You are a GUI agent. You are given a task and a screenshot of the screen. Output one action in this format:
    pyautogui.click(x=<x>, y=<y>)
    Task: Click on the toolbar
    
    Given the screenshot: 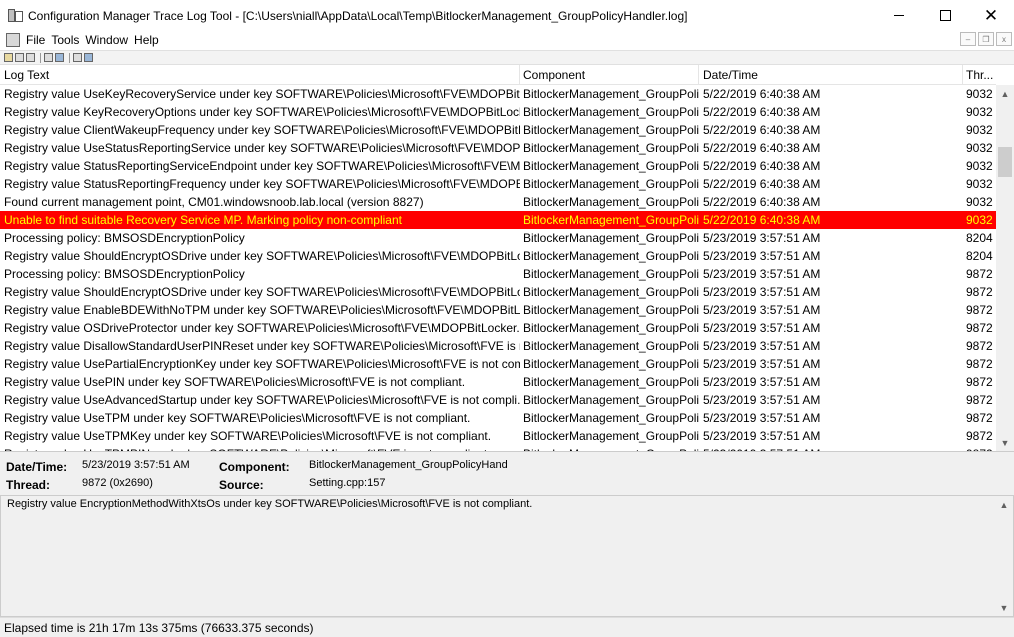 What is the action you would take?
    pyautogui.click(x=507, y=57)
    